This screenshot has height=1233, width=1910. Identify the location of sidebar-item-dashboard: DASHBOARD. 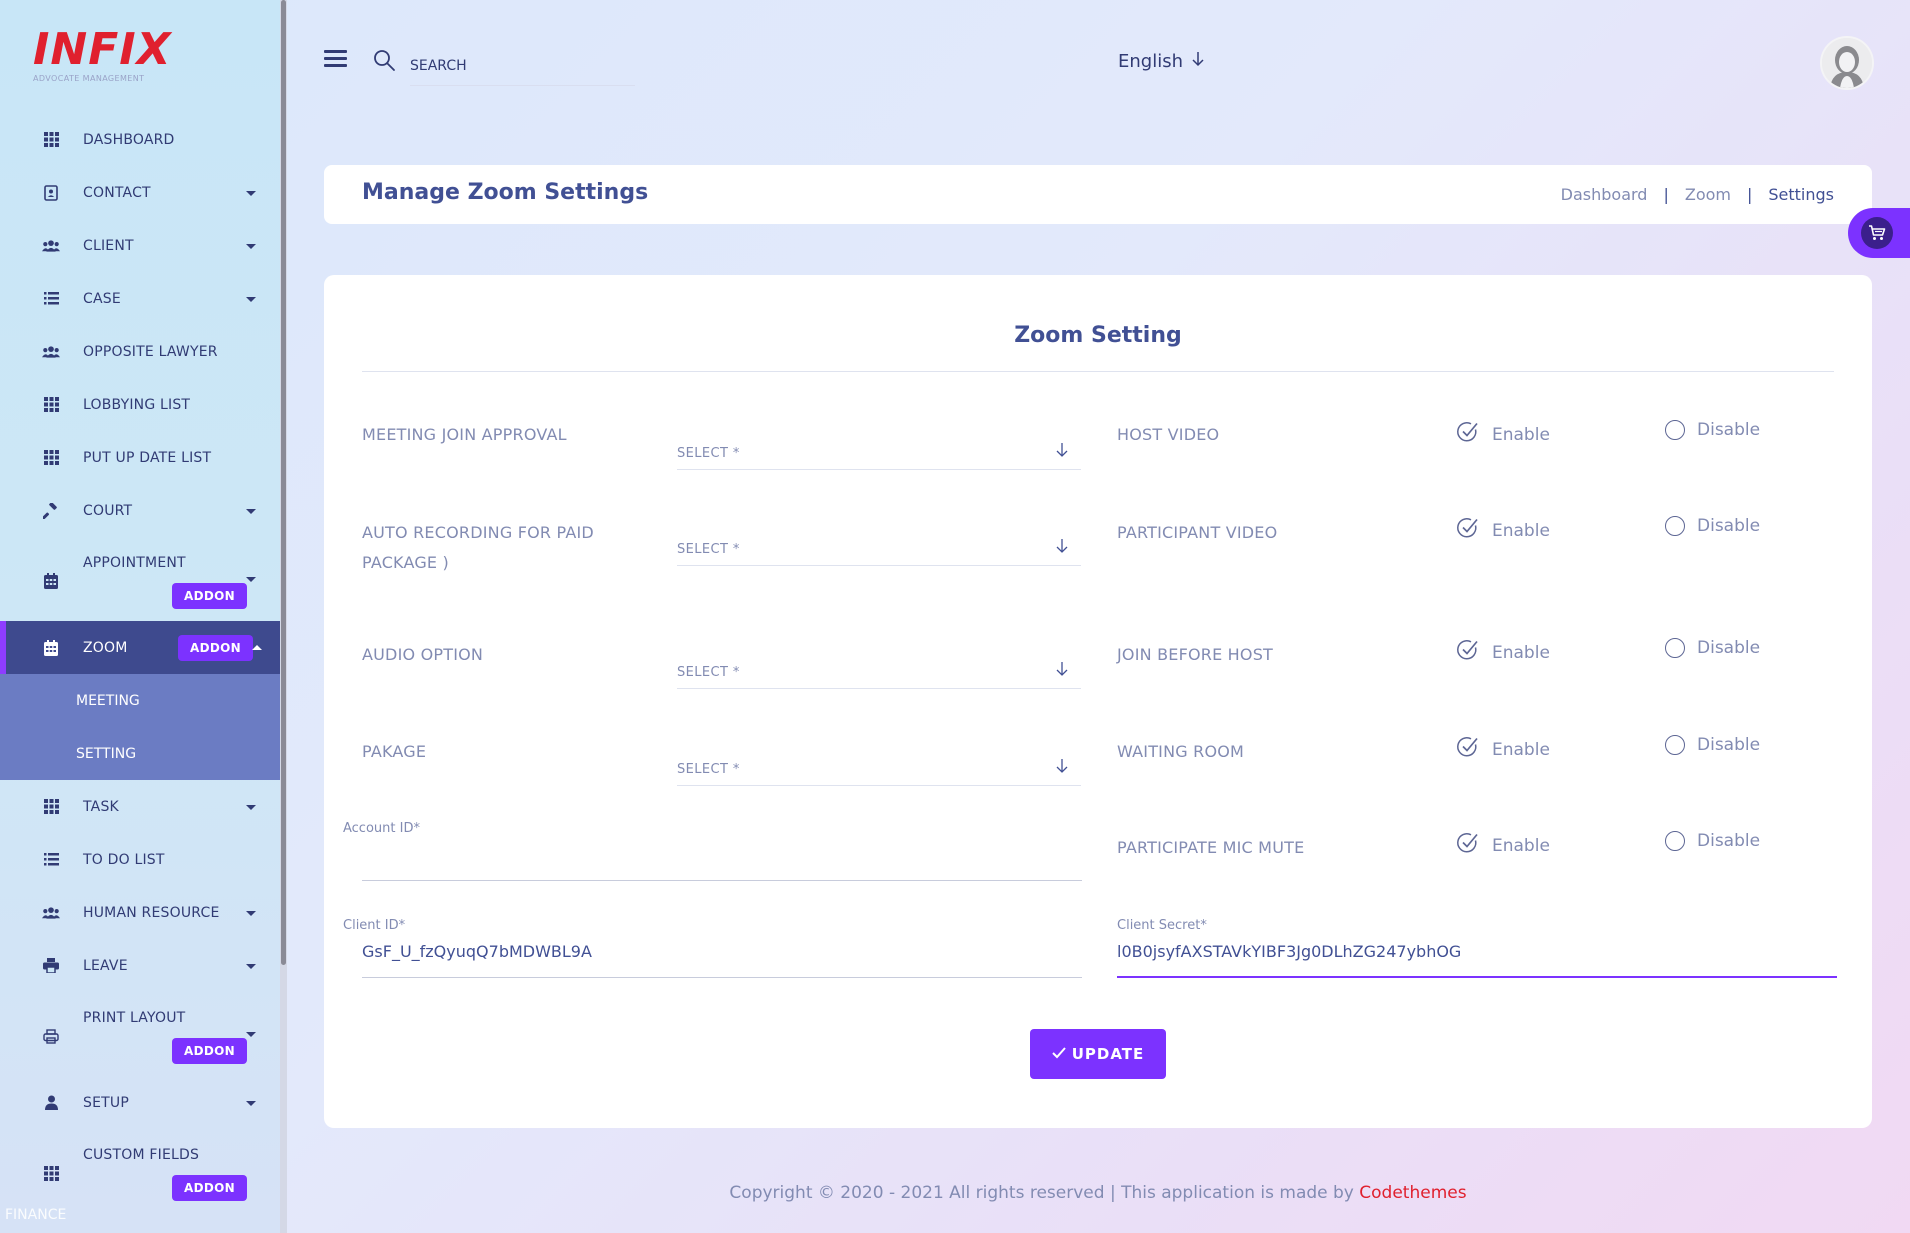
(140, 139).